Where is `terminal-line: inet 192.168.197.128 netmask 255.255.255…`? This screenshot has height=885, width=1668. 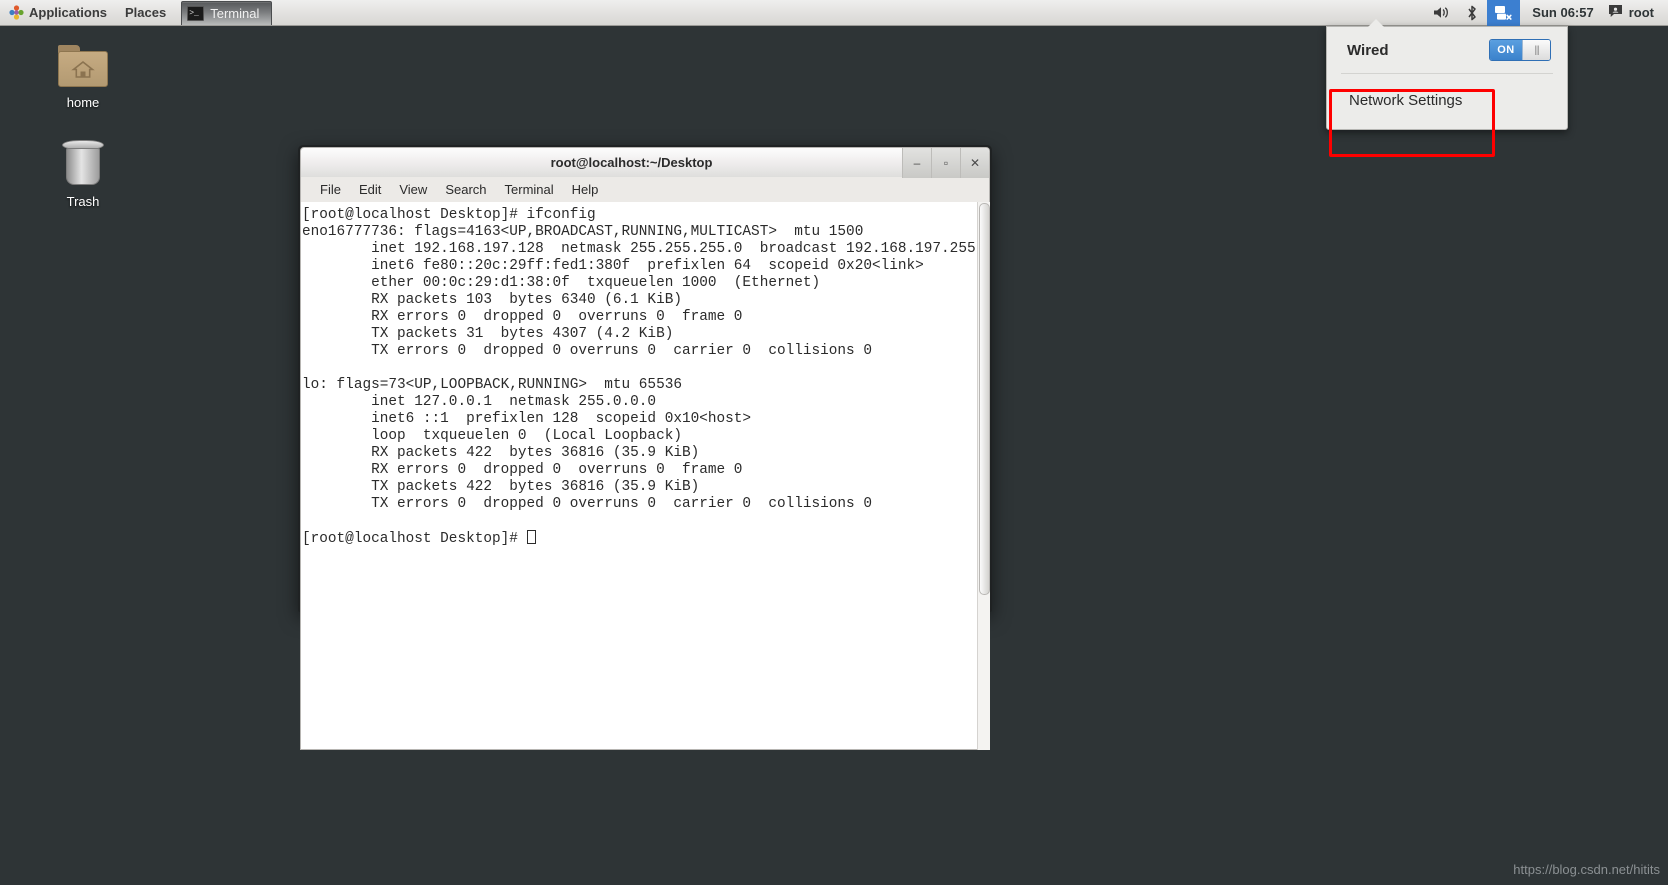
terminal-line: inet 192.168.197.128 netmask 255.255.255… is located at coordinates (639, 249).